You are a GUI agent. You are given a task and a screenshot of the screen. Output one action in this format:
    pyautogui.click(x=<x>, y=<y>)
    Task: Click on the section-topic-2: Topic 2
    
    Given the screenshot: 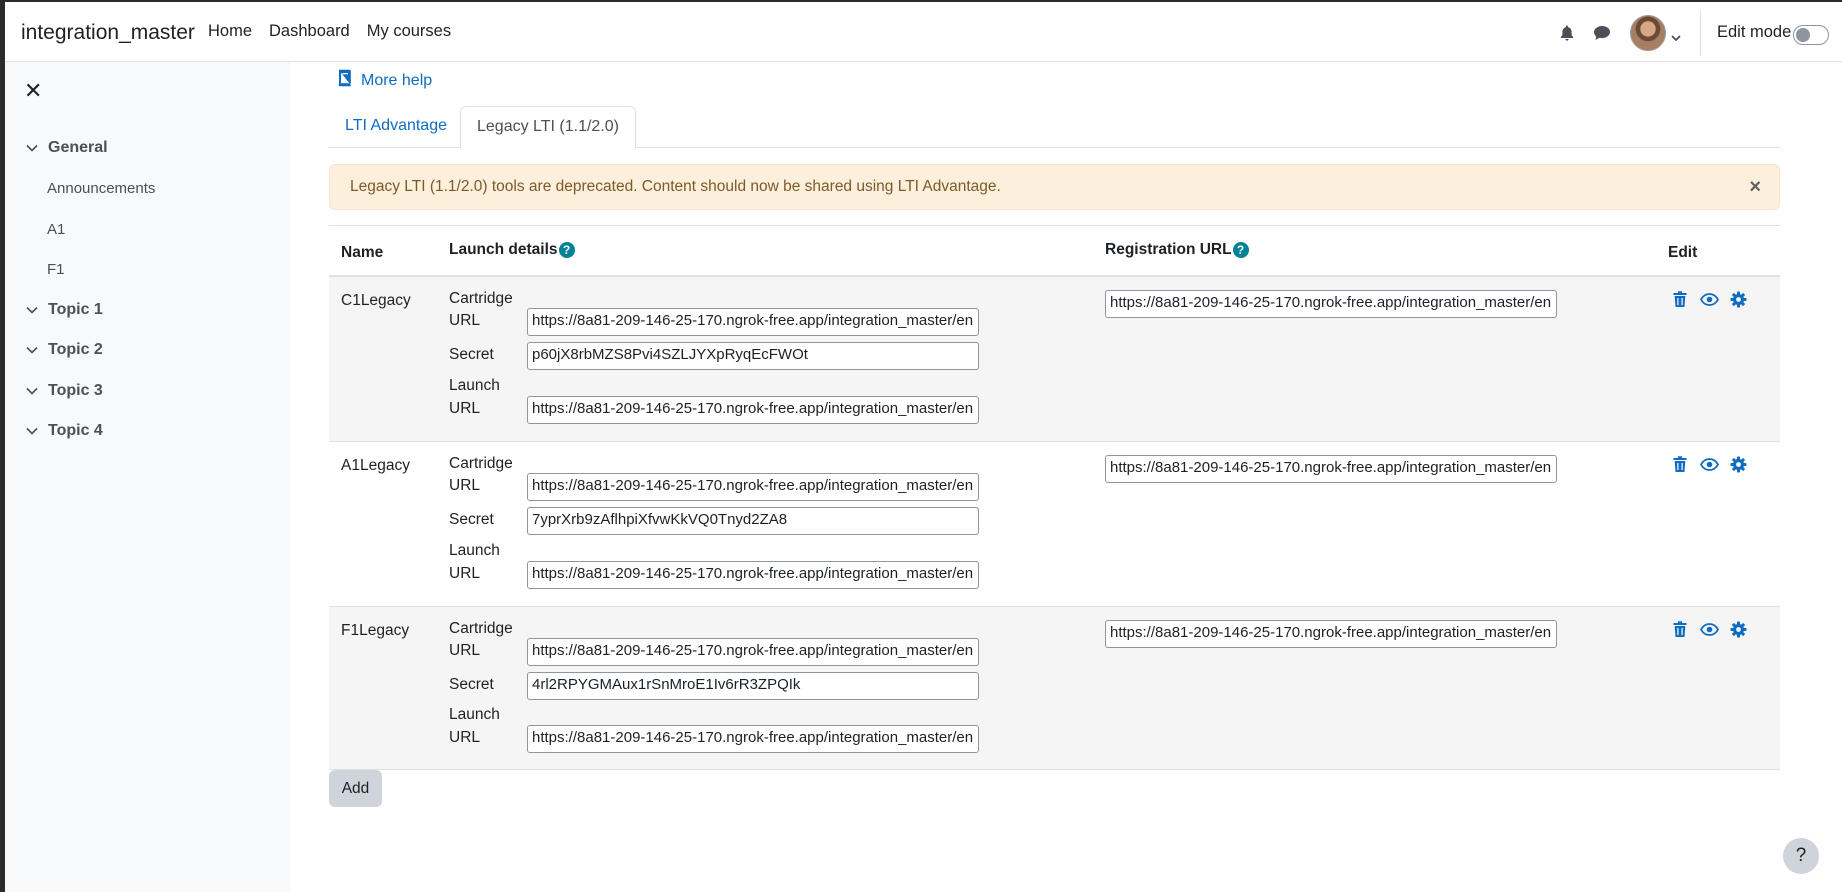 What is the action you would take?
    pyautogui.click(x=64, y=350)
    